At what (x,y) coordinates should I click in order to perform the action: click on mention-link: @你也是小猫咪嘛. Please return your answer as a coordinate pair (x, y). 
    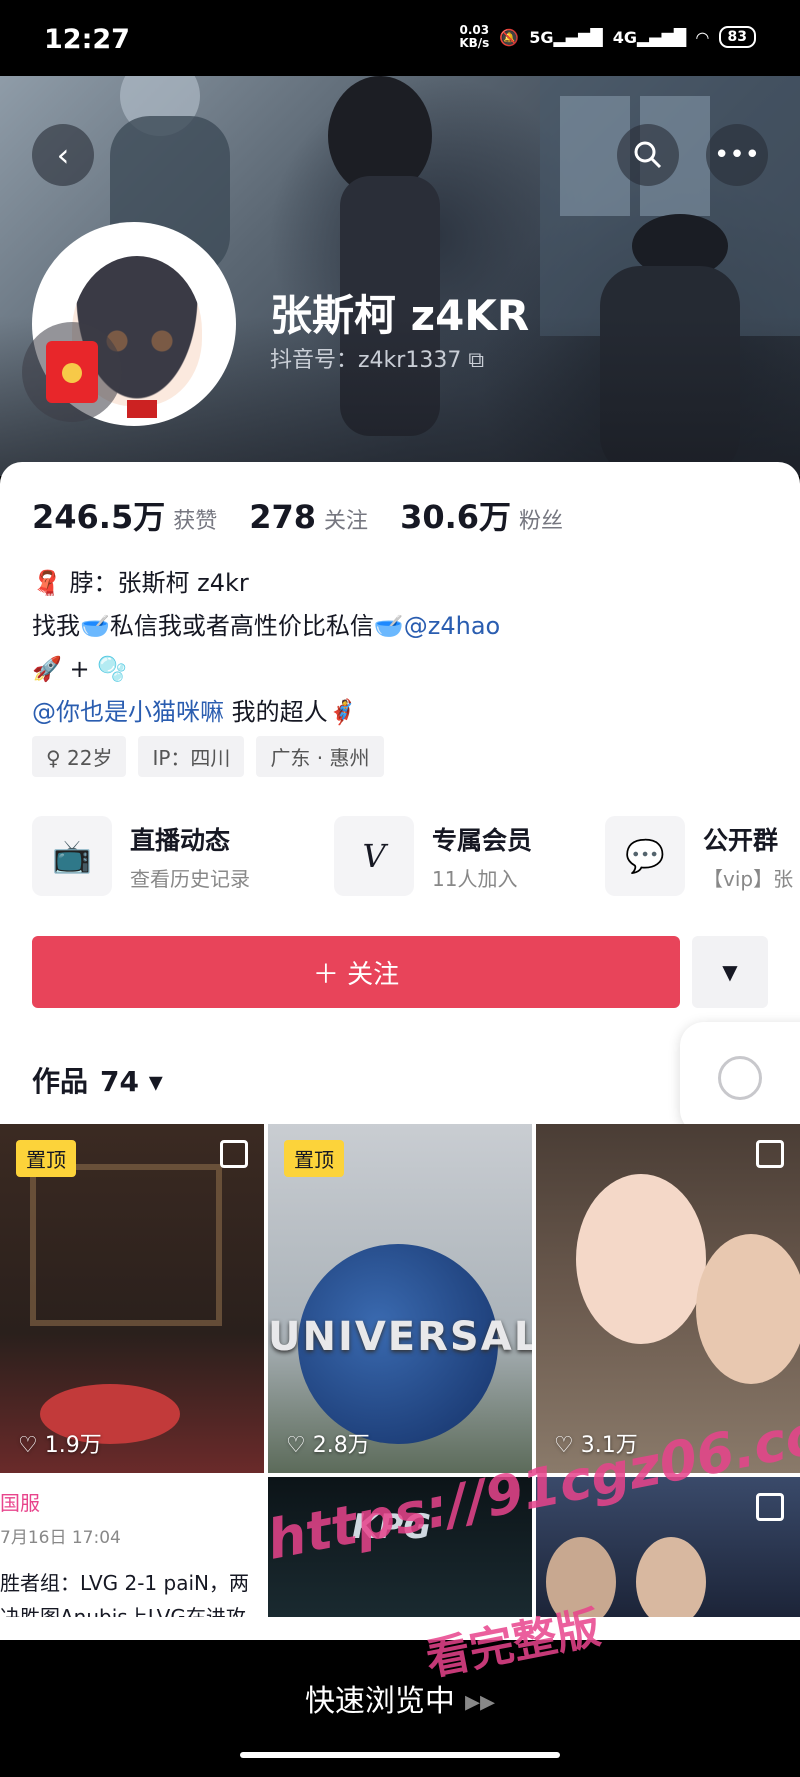
    Looking at the image, I should click on (128, 712).